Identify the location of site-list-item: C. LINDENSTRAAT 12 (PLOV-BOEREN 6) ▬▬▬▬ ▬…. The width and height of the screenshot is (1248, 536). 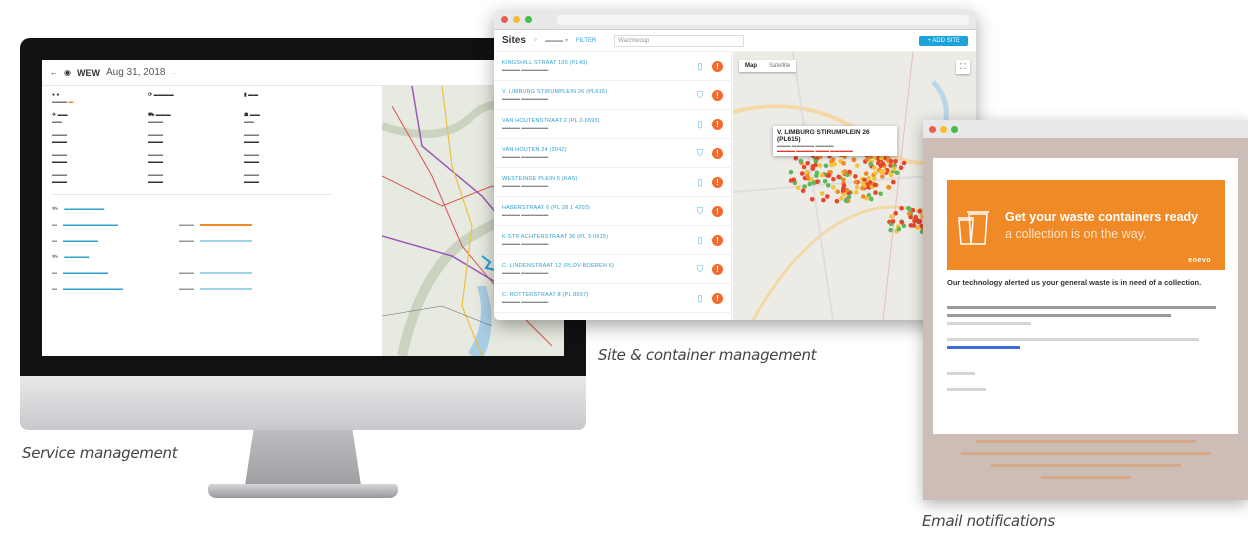
(612, 269).